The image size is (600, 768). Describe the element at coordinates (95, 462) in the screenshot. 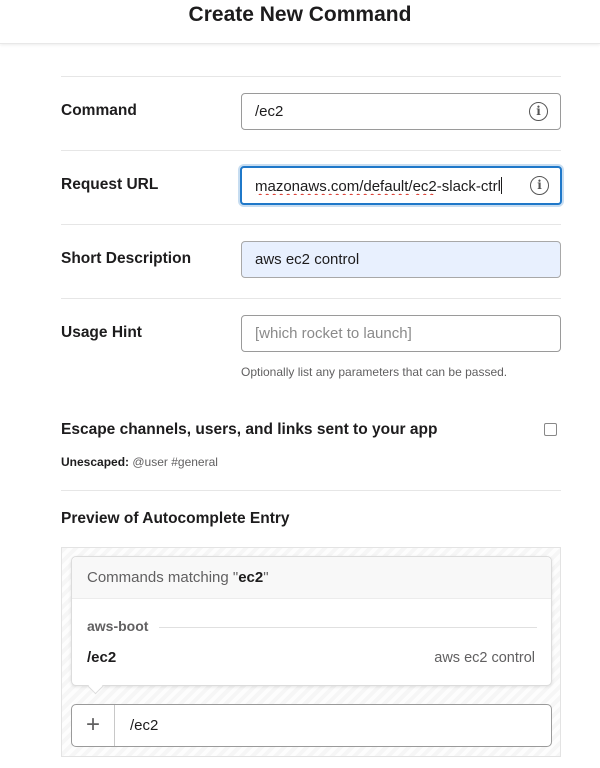

I see `unescaped-note-label: Unescaped:` at that location.